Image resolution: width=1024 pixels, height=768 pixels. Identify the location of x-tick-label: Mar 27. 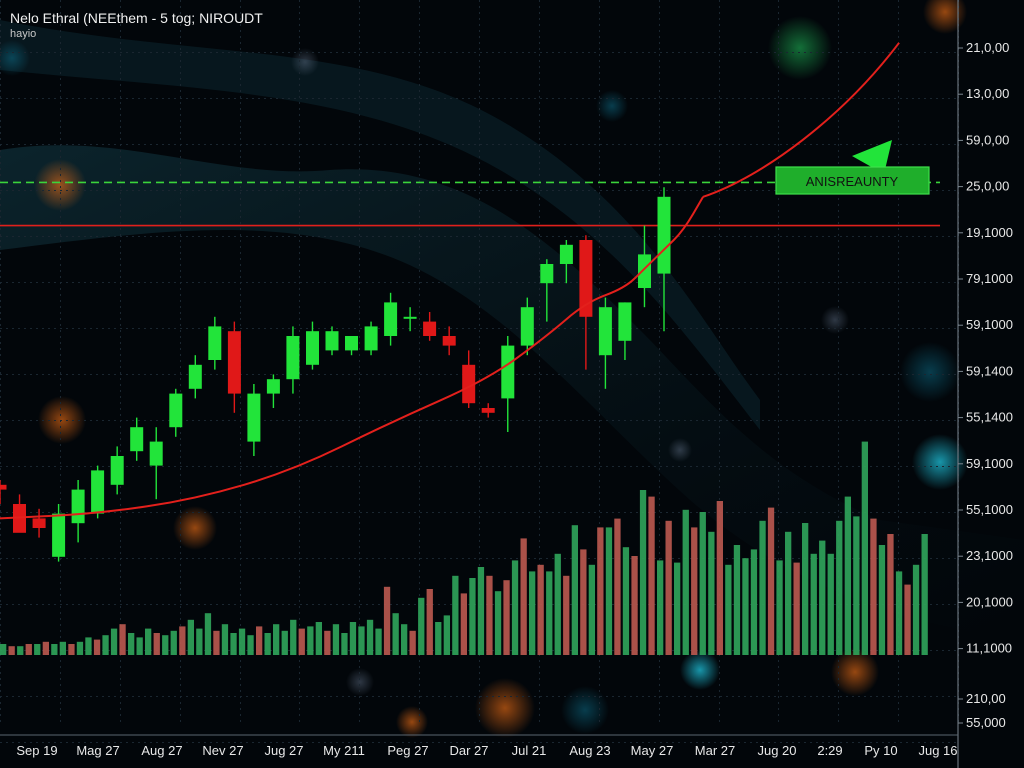
(715, 750).